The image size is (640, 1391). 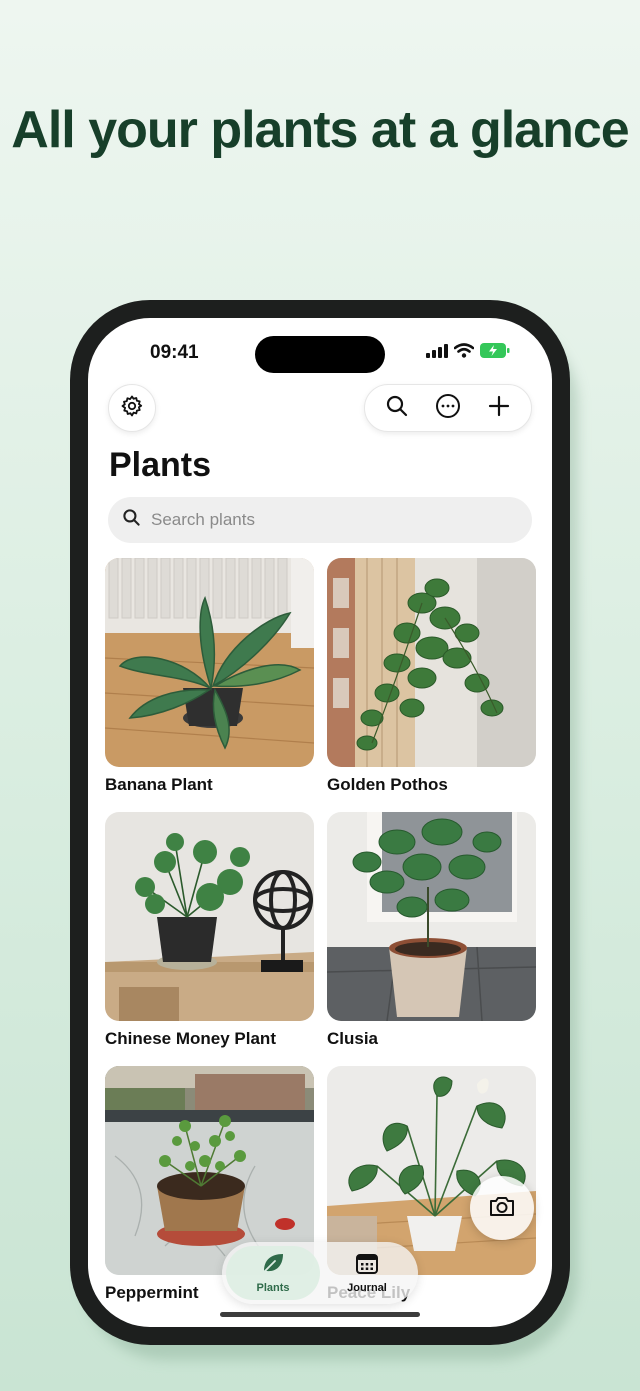 I want to click on signal-icon, so click(x=437, y=353).